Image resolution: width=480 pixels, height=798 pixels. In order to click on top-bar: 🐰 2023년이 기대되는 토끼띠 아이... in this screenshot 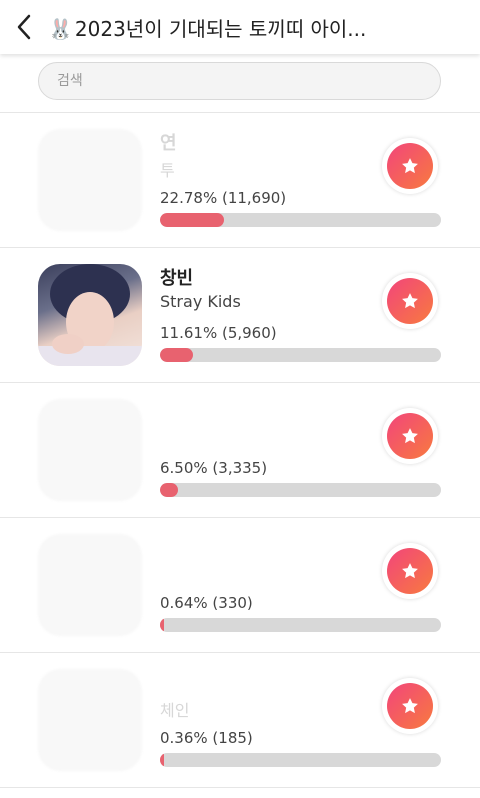, I will do `click(240, 27)`.